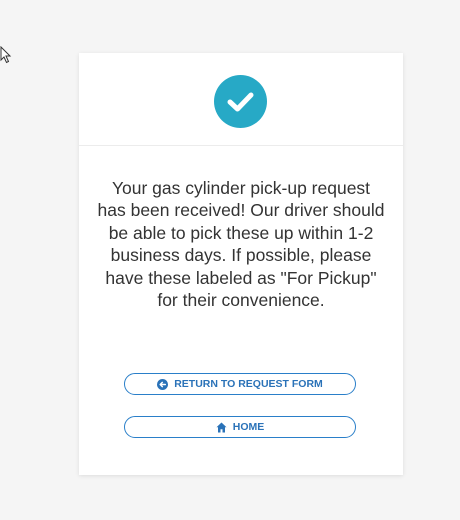 This screenshot has width=460, height=520. I want to click on mouse-cursor-icon, so click(6, 54).